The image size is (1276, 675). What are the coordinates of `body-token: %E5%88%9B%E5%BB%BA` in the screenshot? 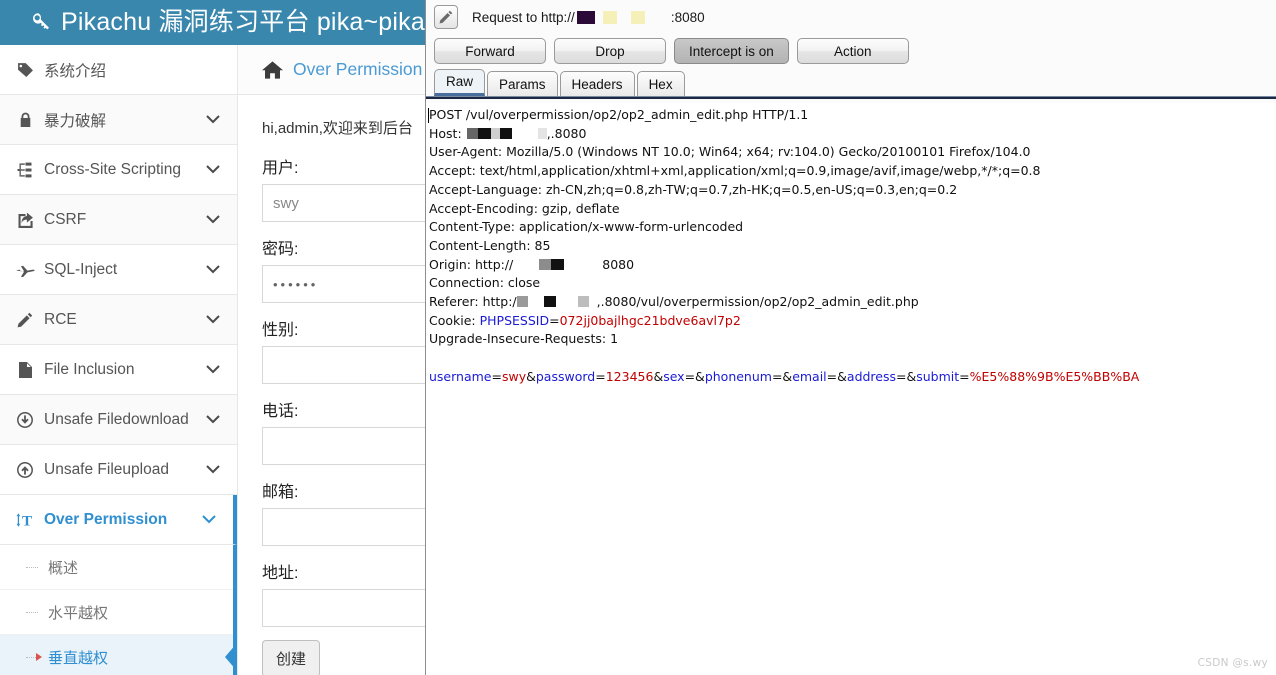 It's located at (1054, 376).